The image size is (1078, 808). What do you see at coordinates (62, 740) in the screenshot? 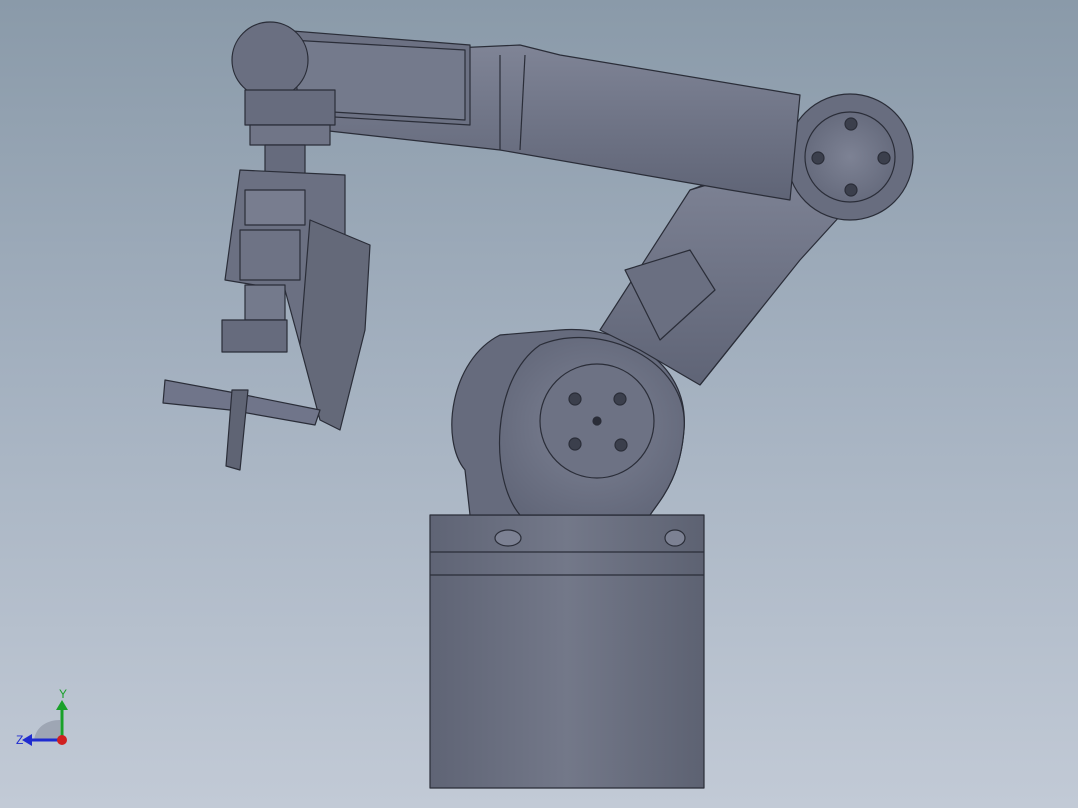
I see `x-axis-dot` at bounding box center [62, 740].